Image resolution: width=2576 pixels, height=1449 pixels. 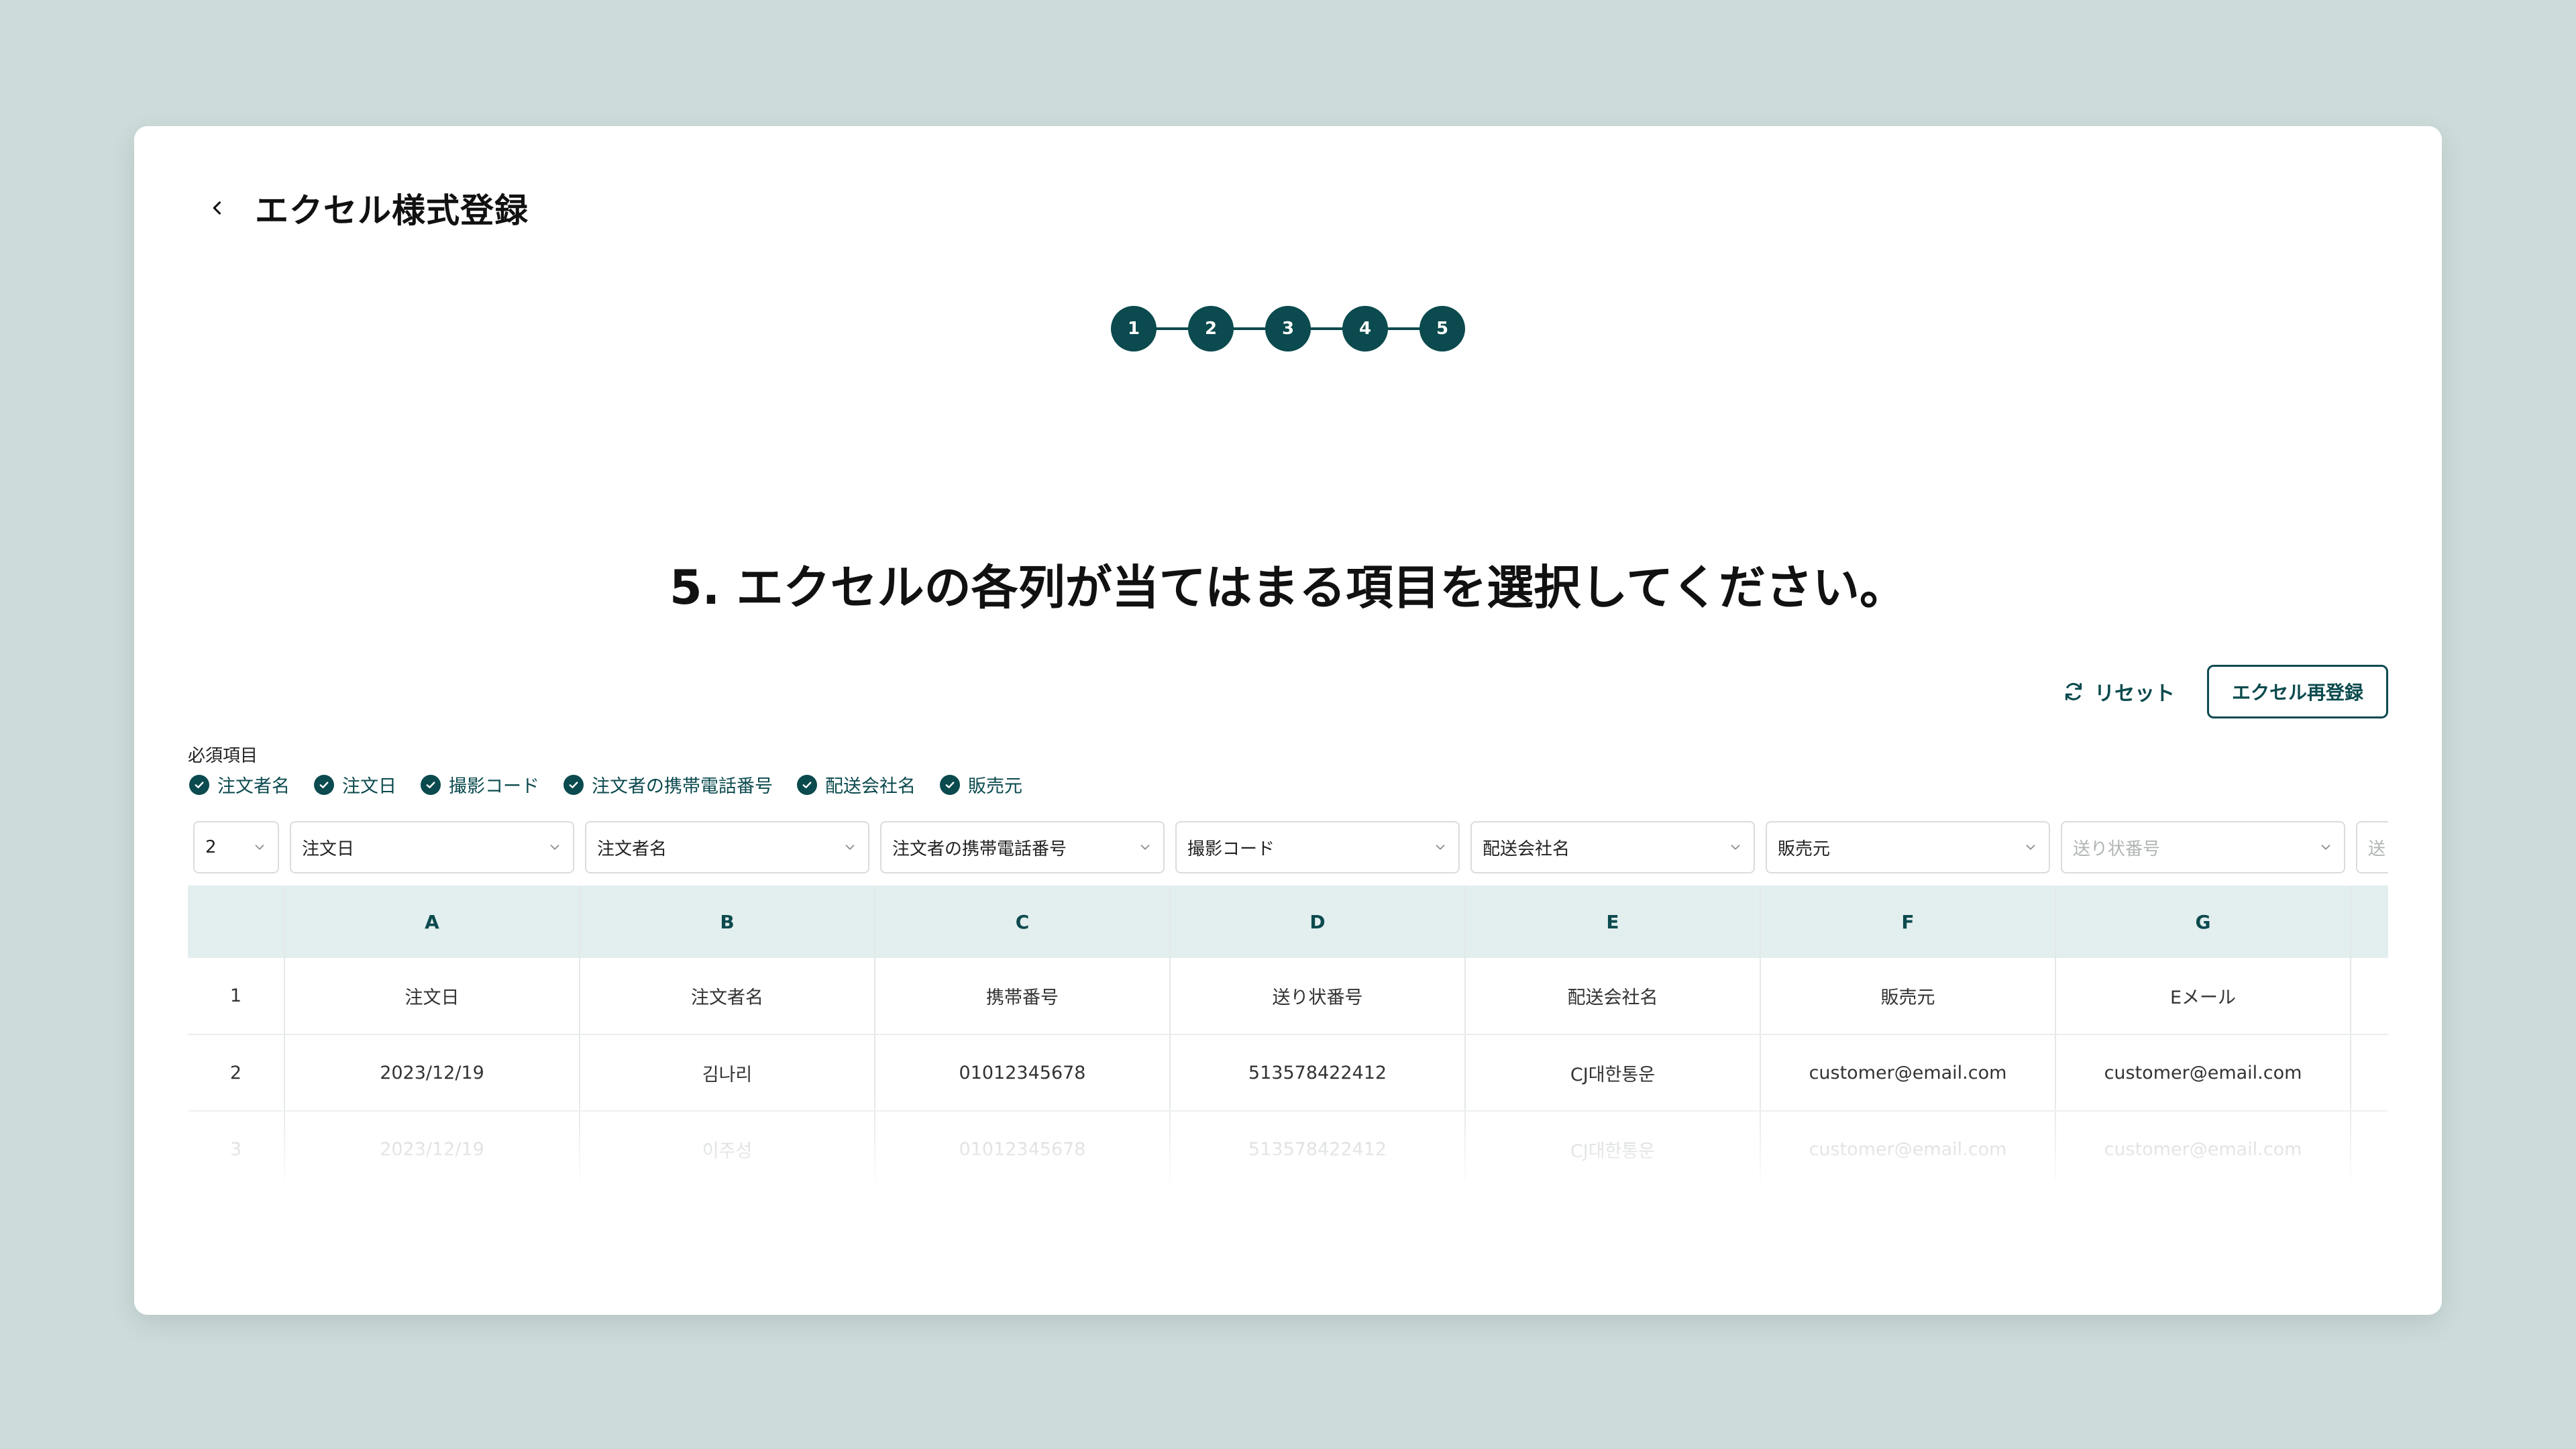 What do you see at coordinates (1023, 921) in the screenshot?
I see `header-cell: C` at bounding box center [1023, 921].